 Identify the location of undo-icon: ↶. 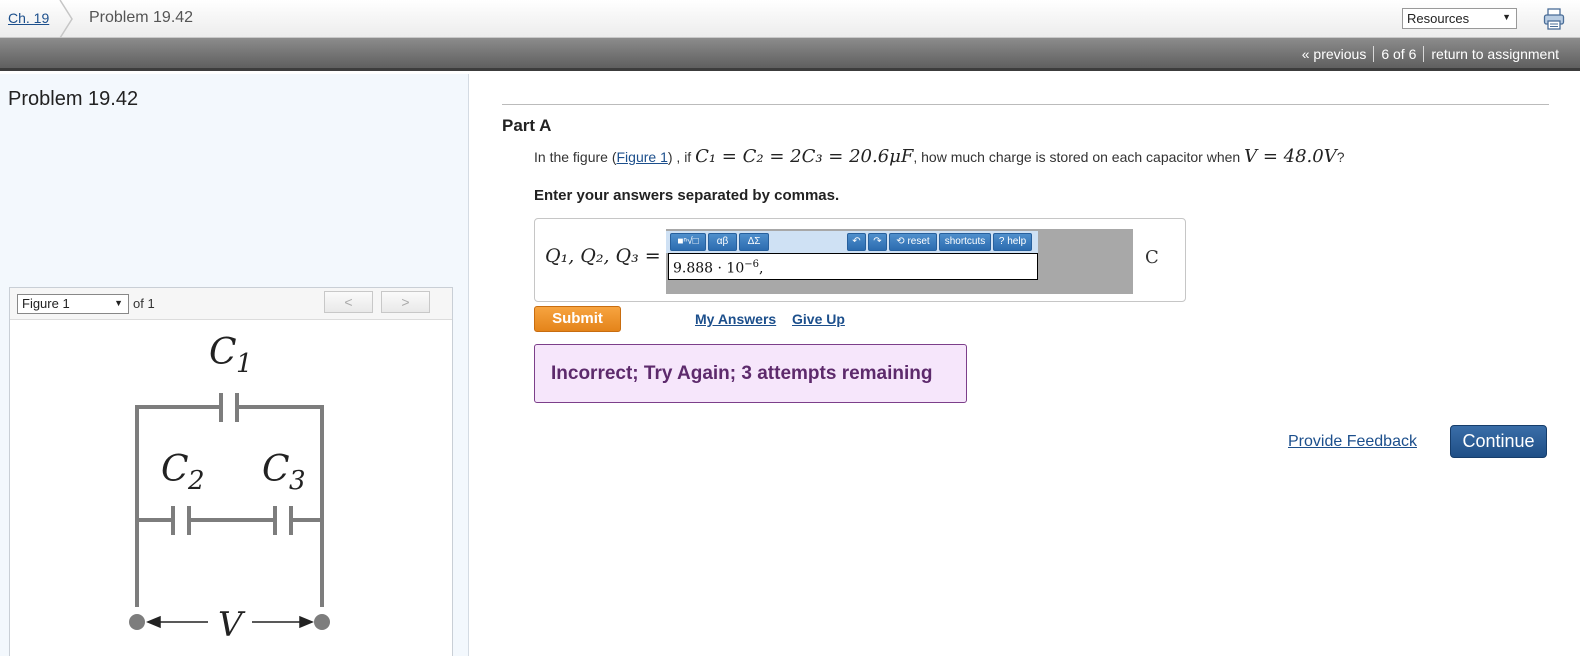
(856, 242).